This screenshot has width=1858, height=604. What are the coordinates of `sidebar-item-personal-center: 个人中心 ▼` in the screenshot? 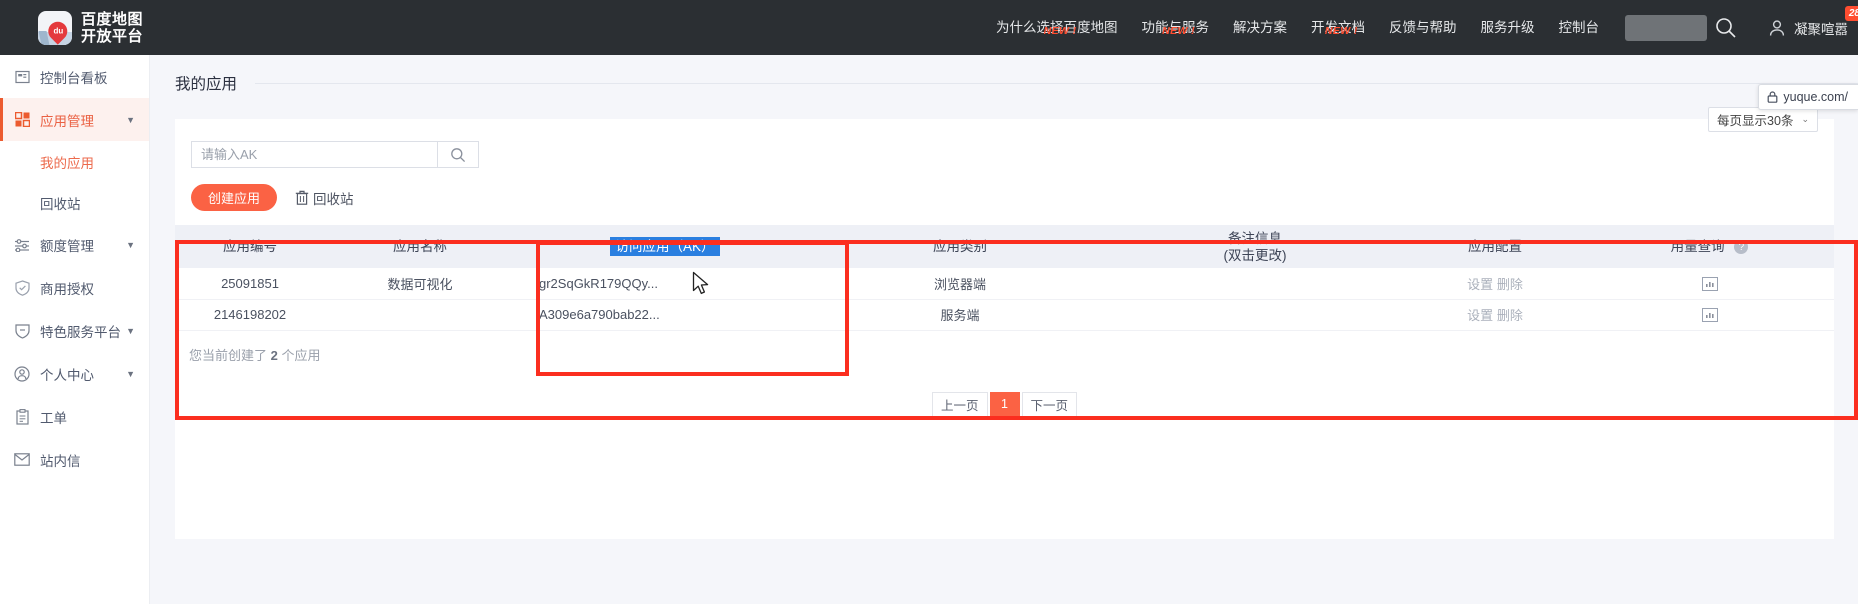 It's located at (74, 373).